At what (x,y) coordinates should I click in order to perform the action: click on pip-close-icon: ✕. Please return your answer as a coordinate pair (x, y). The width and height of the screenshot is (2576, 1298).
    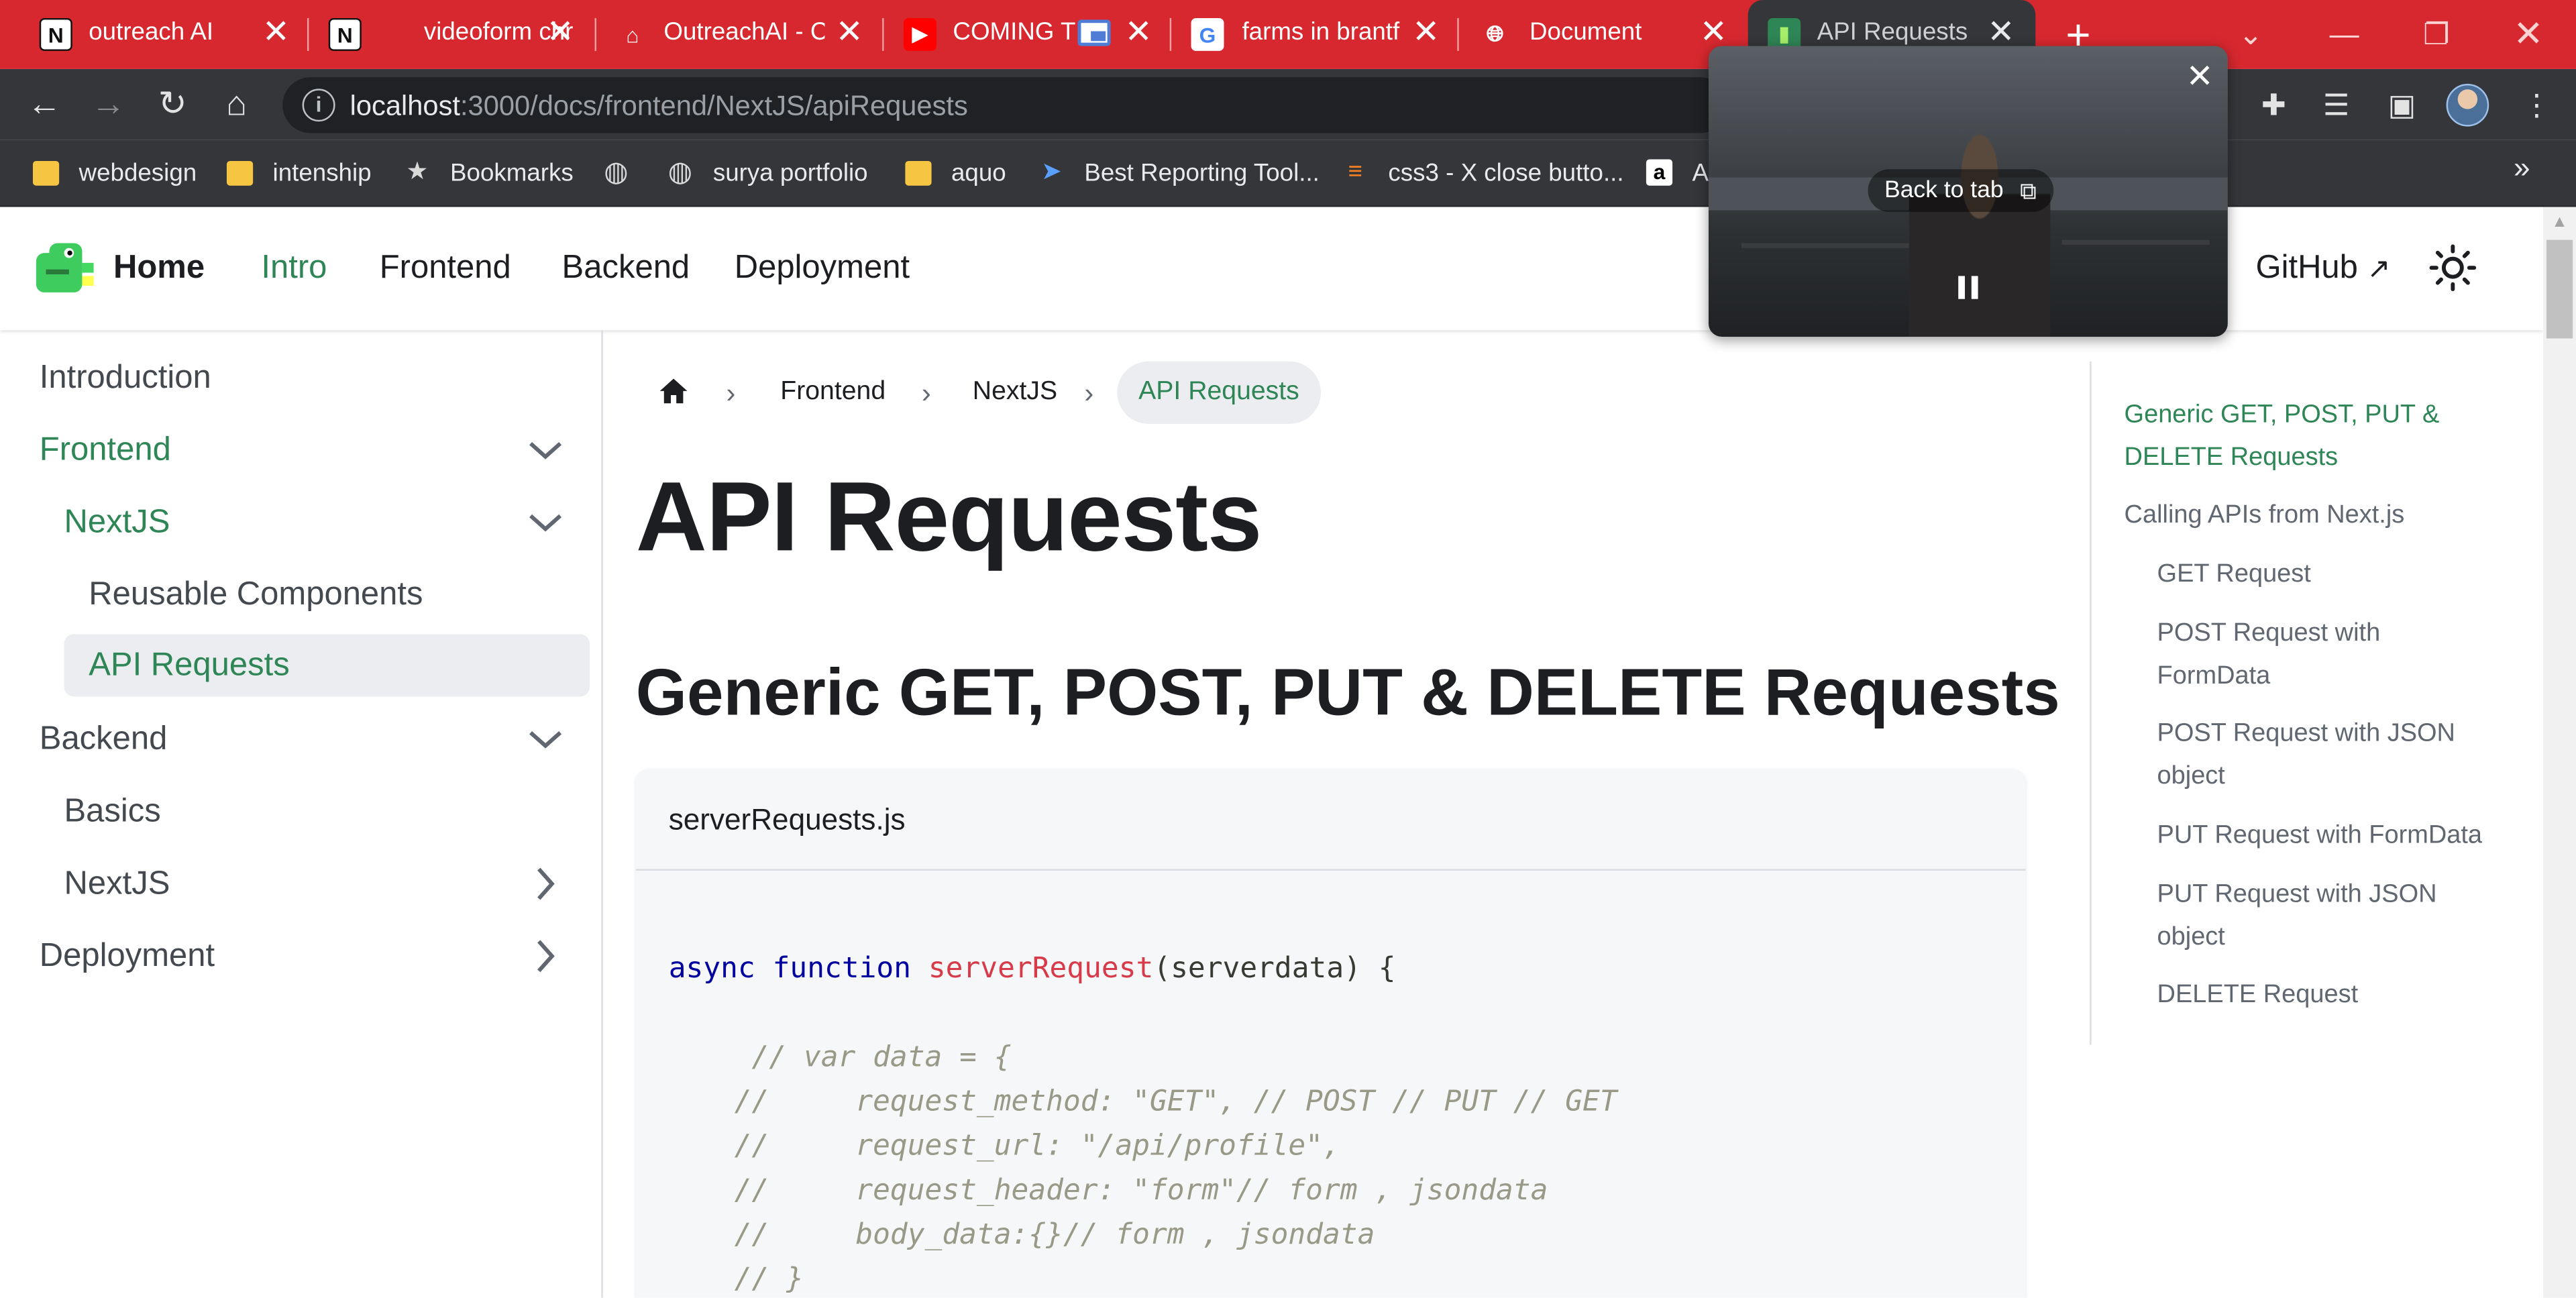
    Looking at the image, I should click on (2200, 77).